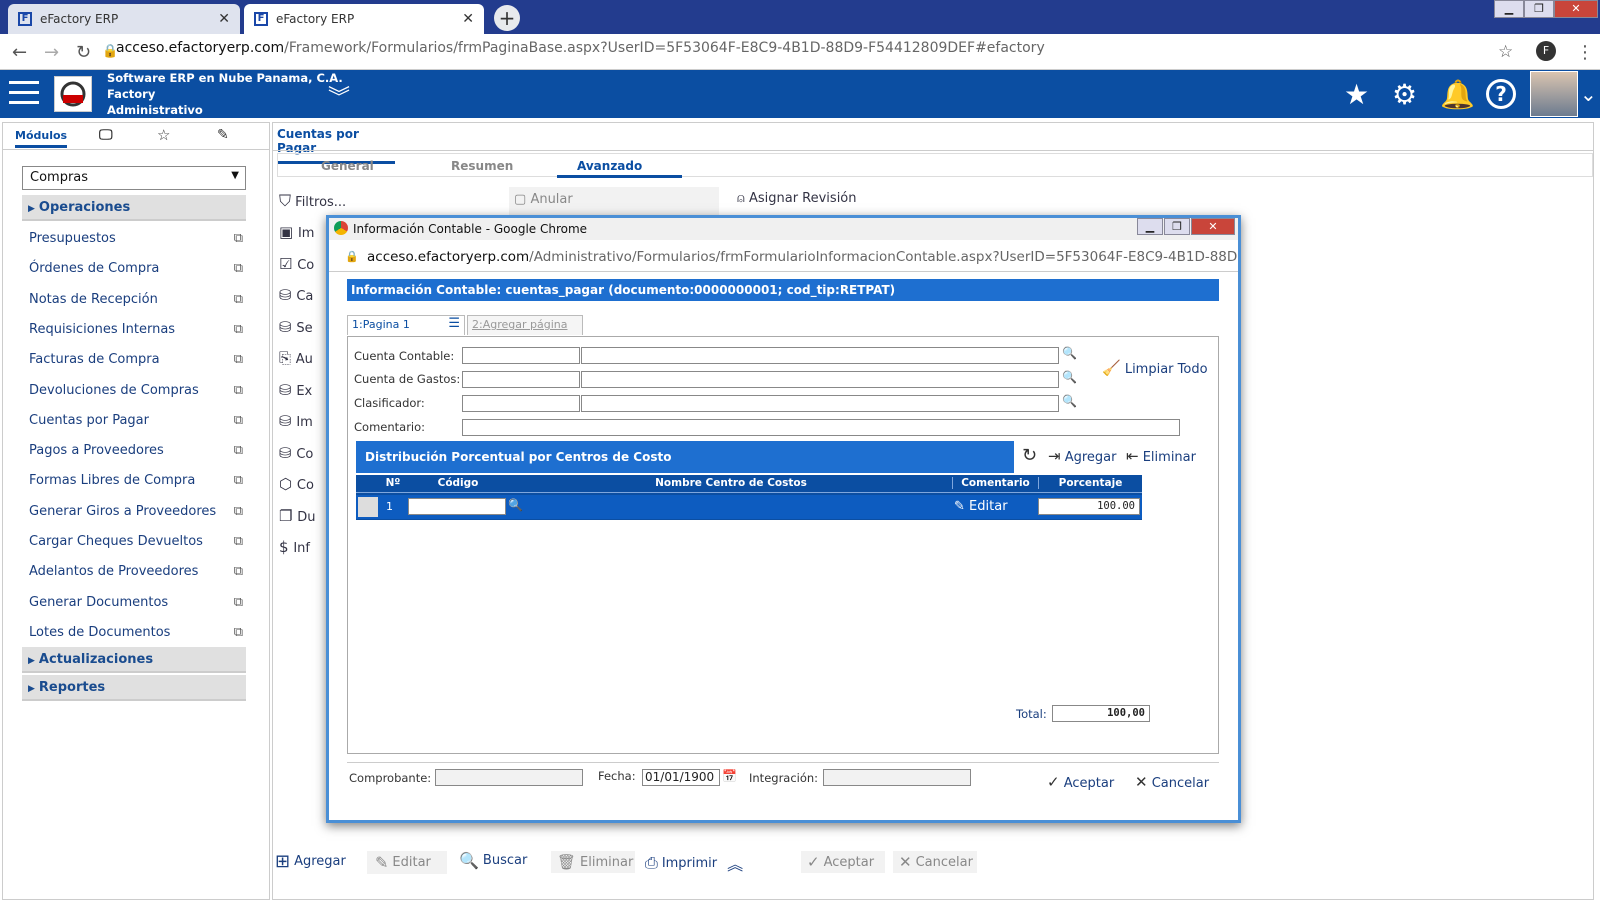 This screenshot has width=1600, height=900. What do you see at coordinates (593, 862) in the screenshot?
I see `eliminar-button: 🗑 Eliminar` at bounding box center [593, 862].